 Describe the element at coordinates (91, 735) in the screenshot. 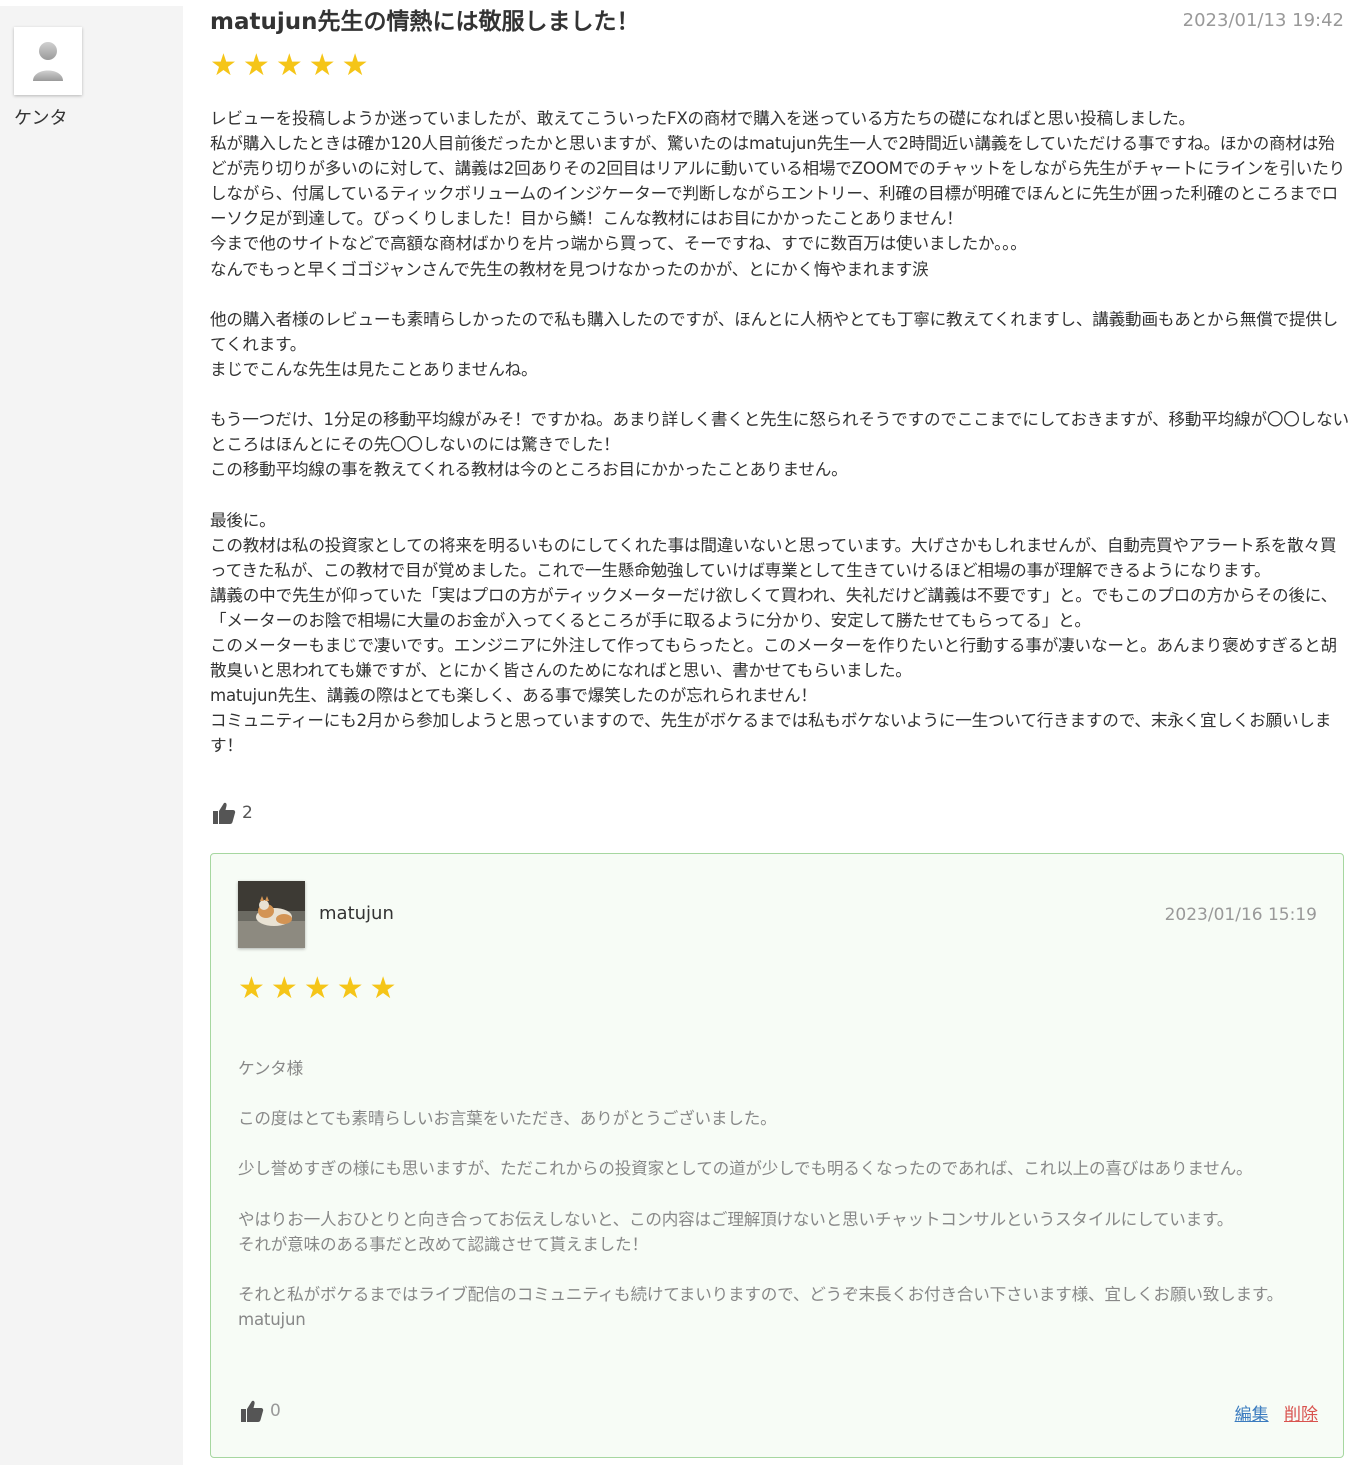

I see `reviewer-sidebar: ケンタ` at that location.